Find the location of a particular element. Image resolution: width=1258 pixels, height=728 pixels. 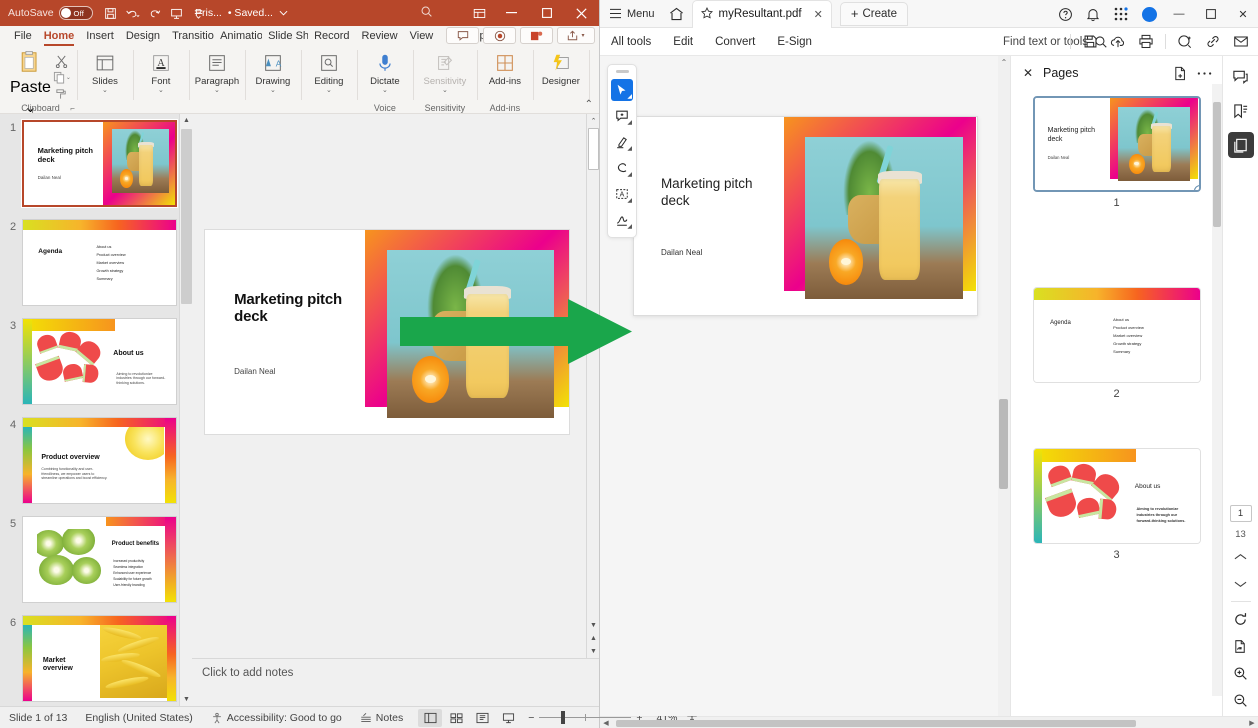

close-icon is located at coordinates (581, 13).